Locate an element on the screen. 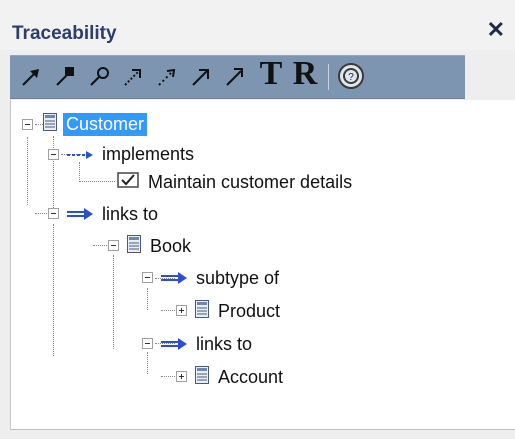 The height and width of the screenshot is (439, 515). collapse-toggle-implements is located at coordinates (53, 154).